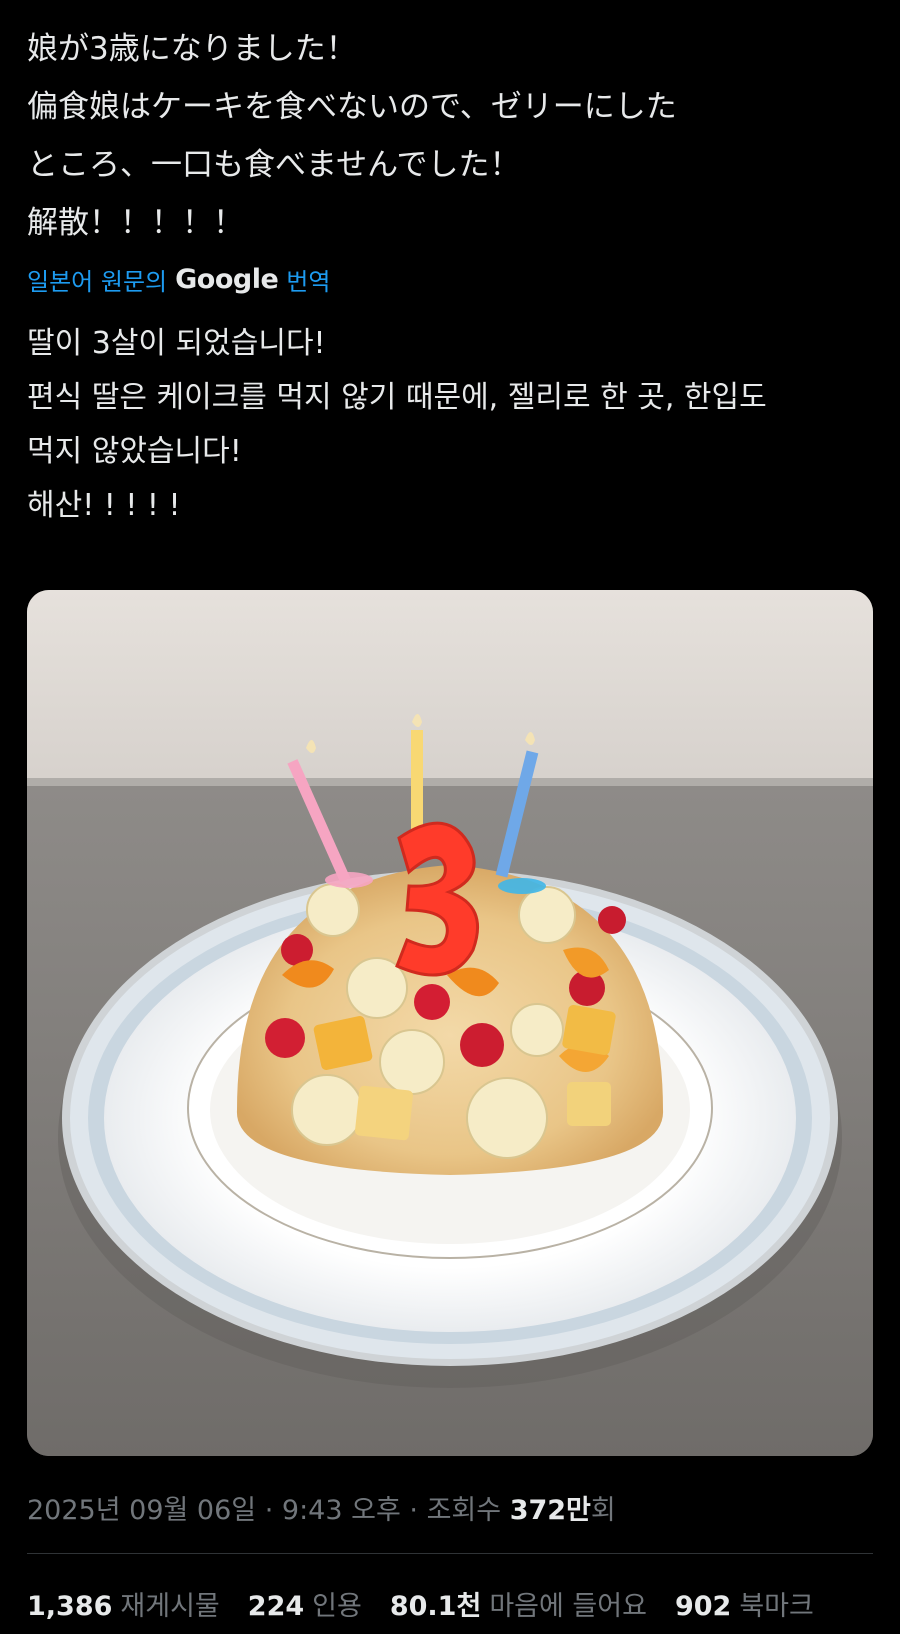  Describe the element at coordinates (435, 1606) in the screenshot. I see `likes-count: 80.1천` at that location.